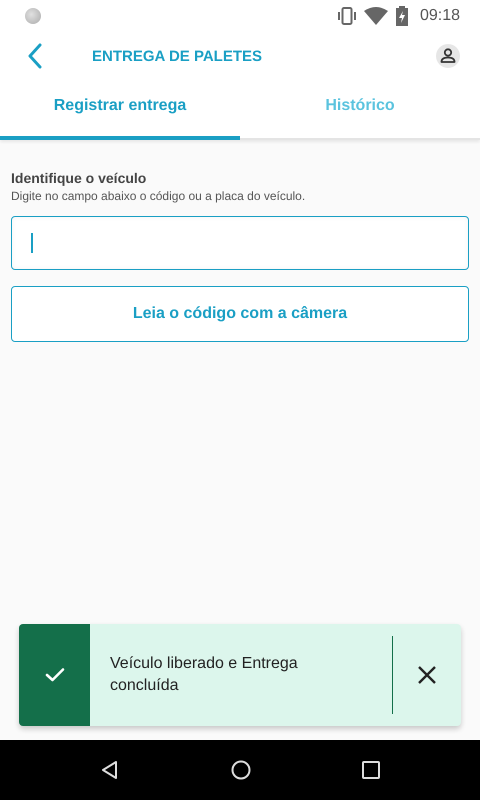 This screenshot has height=800, width=480. I want to click on close-icon, so click(427, 675).